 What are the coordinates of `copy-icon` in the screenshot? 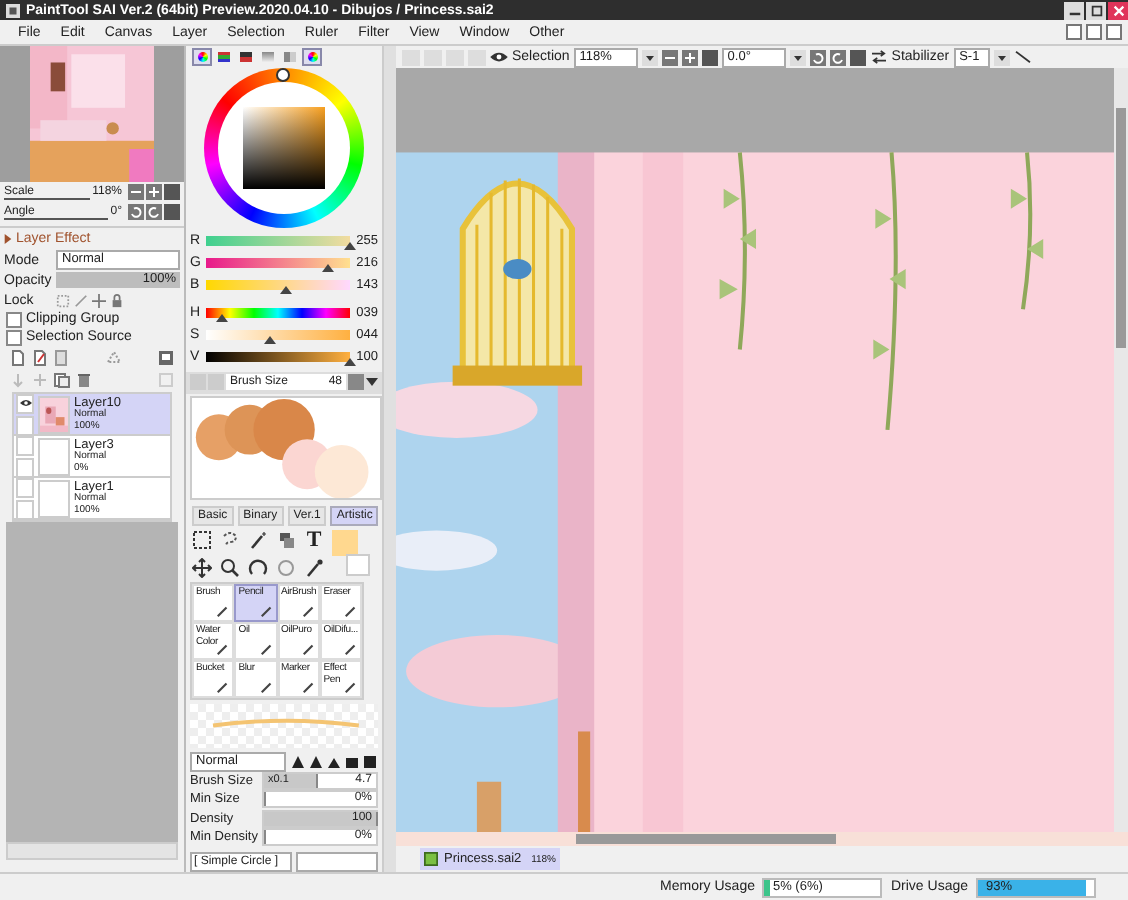 It's located at (62, 379).